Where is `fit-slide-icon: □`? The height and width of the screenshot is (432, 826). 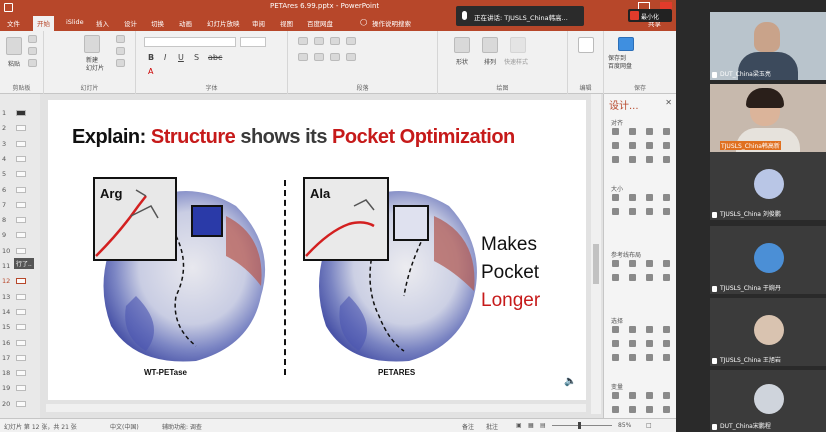
fit-slide-icon: □ is located at coordinates (649, 425).